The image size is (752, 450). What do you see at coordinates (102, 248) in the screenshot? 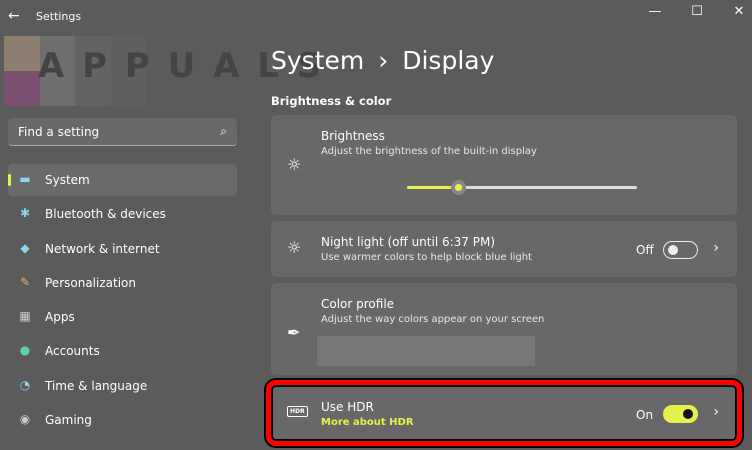
I see `sidebar-item-label: Network & internet` at bounding box center [102, 248].